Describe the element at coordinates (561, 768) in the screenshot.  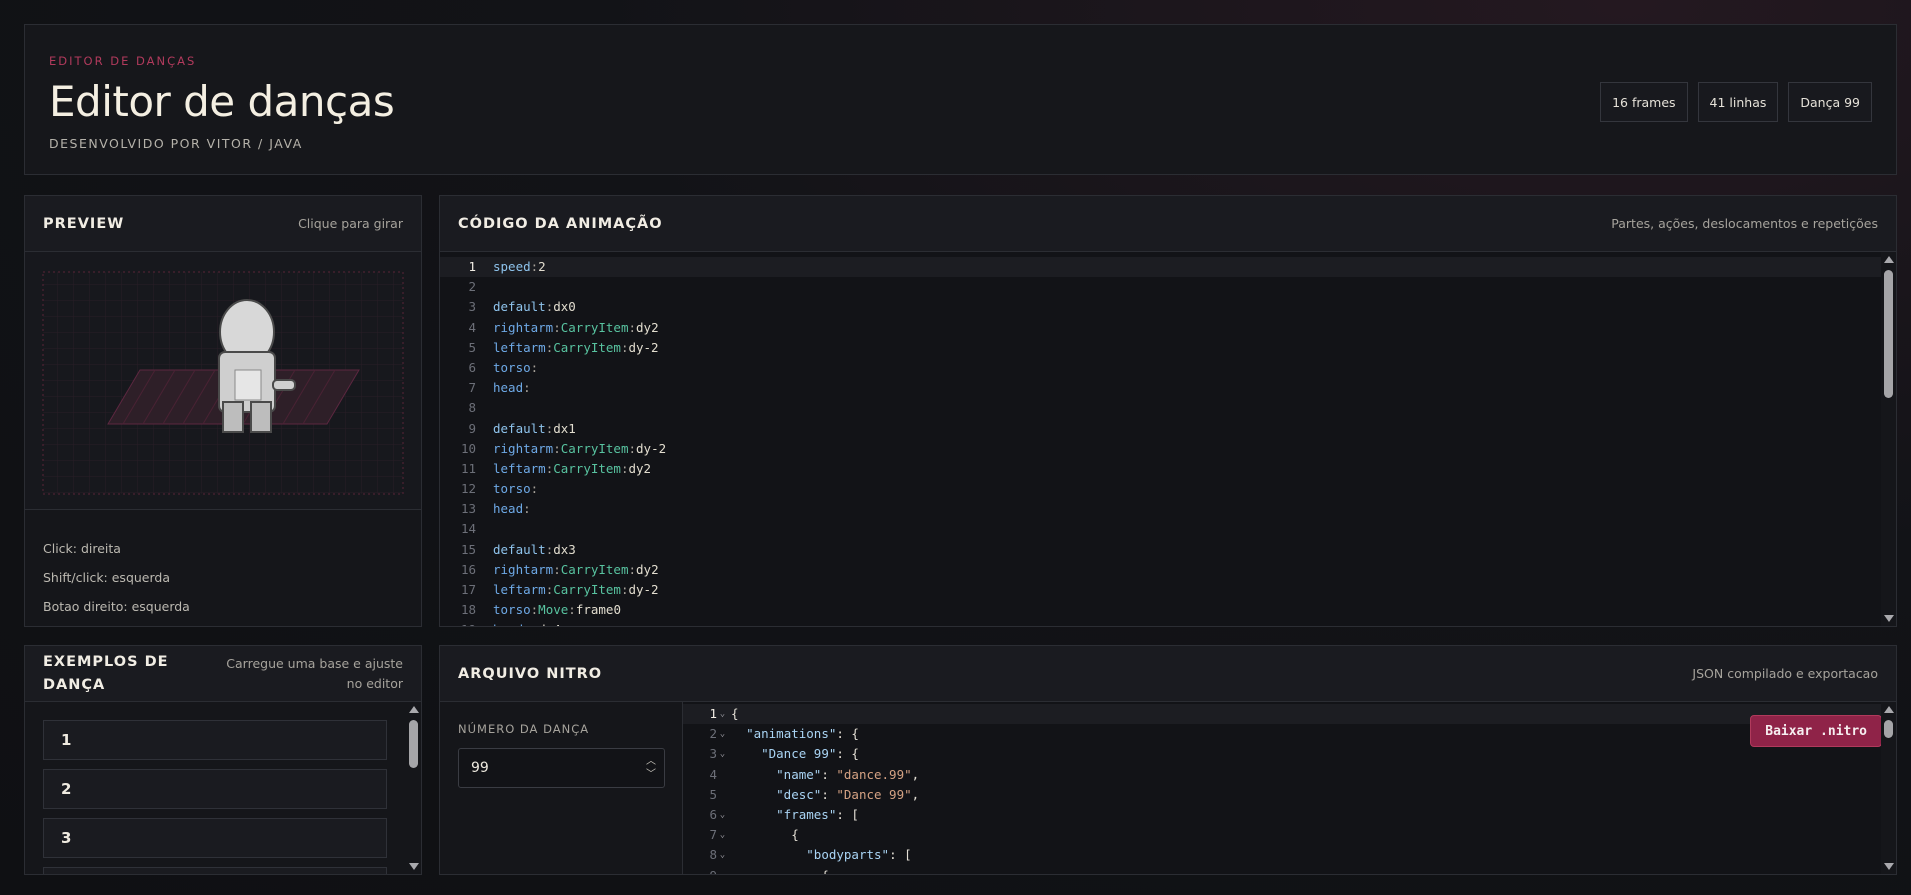
I see `dance-number-input: 99 ︿ ﹀` at that location.